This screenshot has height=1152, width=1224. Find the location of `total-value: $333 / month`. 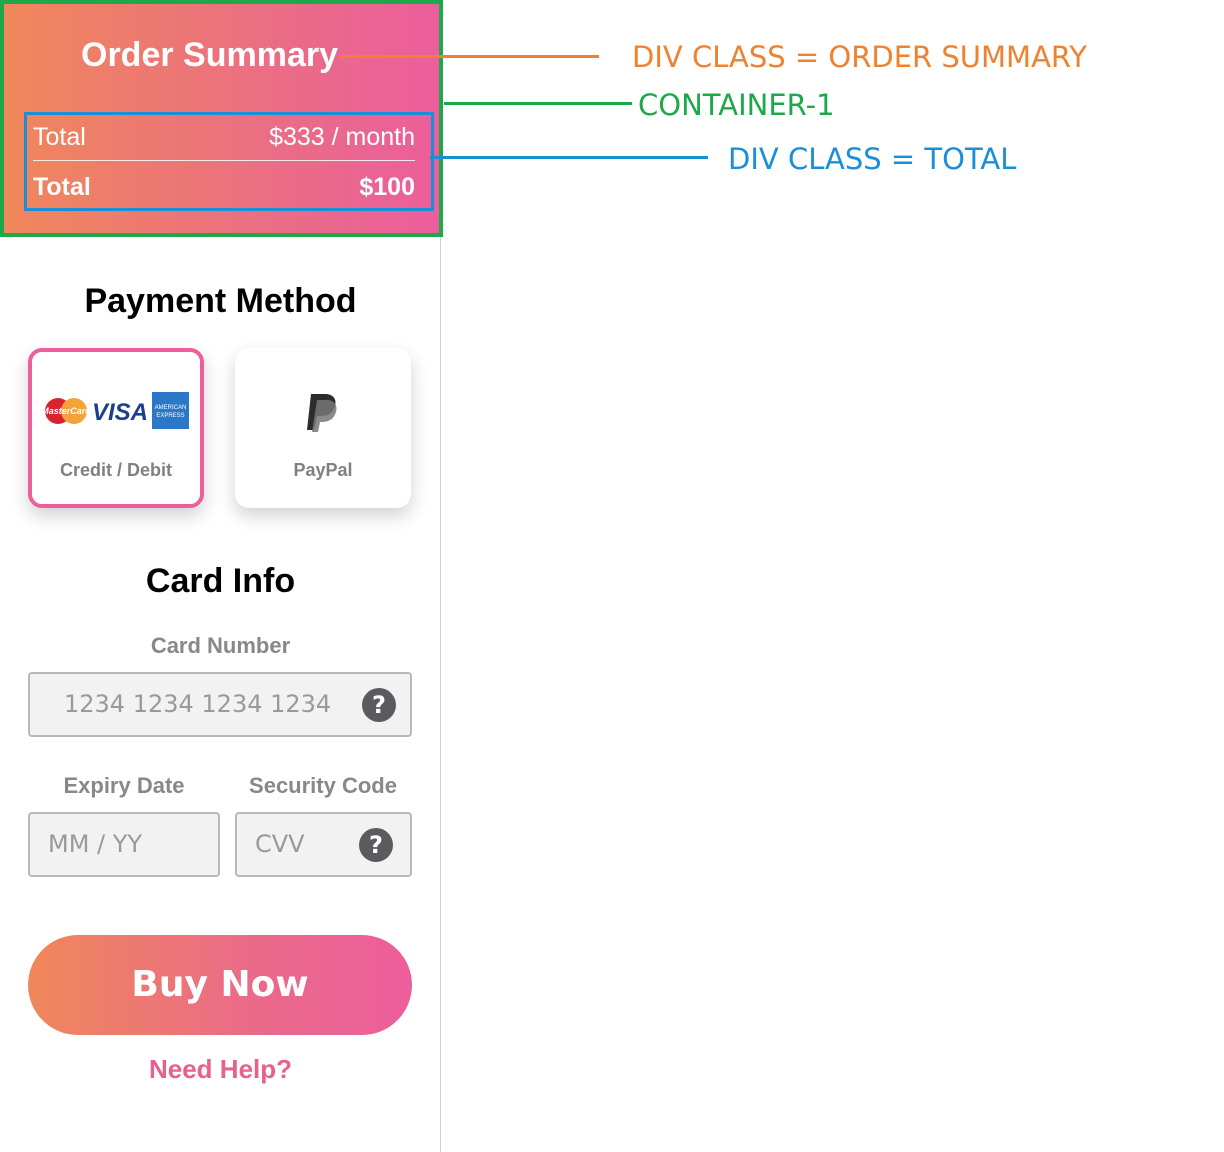

total-value: $333 / month is located at coordinates (342, 137).